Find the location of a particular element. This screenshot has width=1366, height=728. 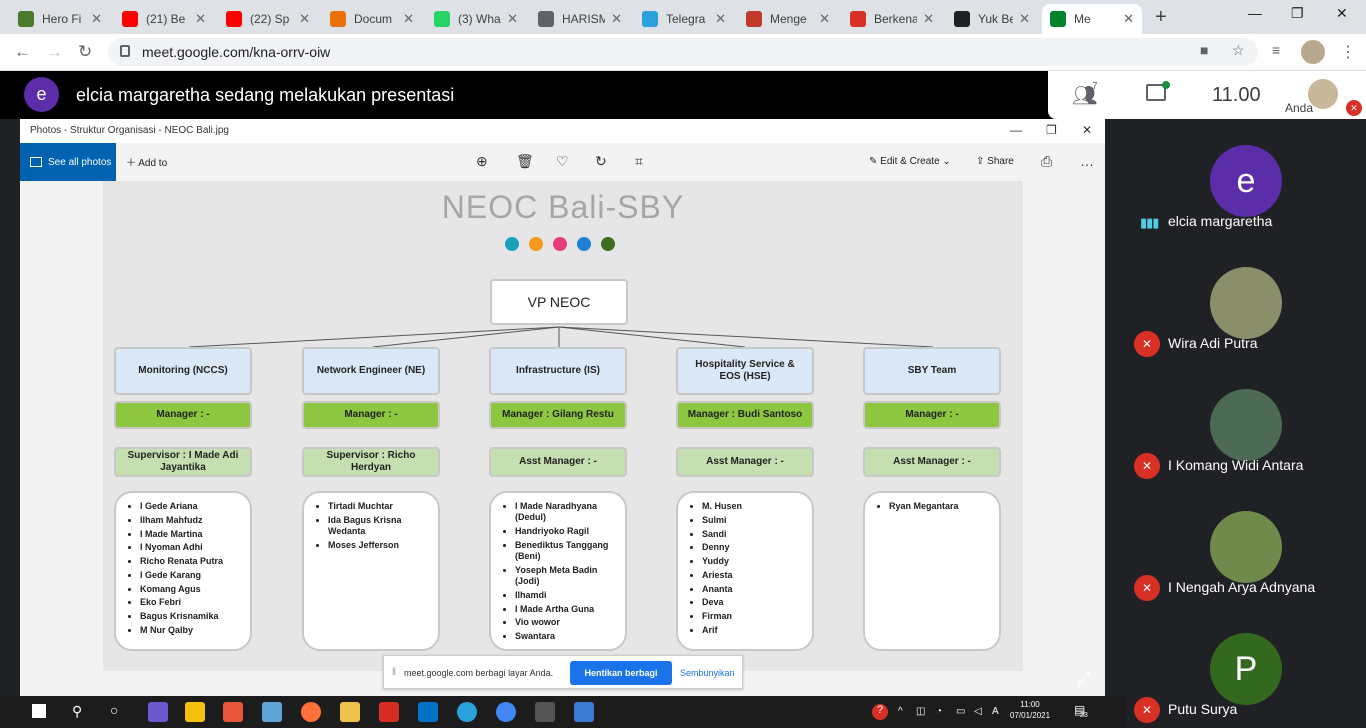

media-control-icon: ≡ is located at coordinates (1276, 50).